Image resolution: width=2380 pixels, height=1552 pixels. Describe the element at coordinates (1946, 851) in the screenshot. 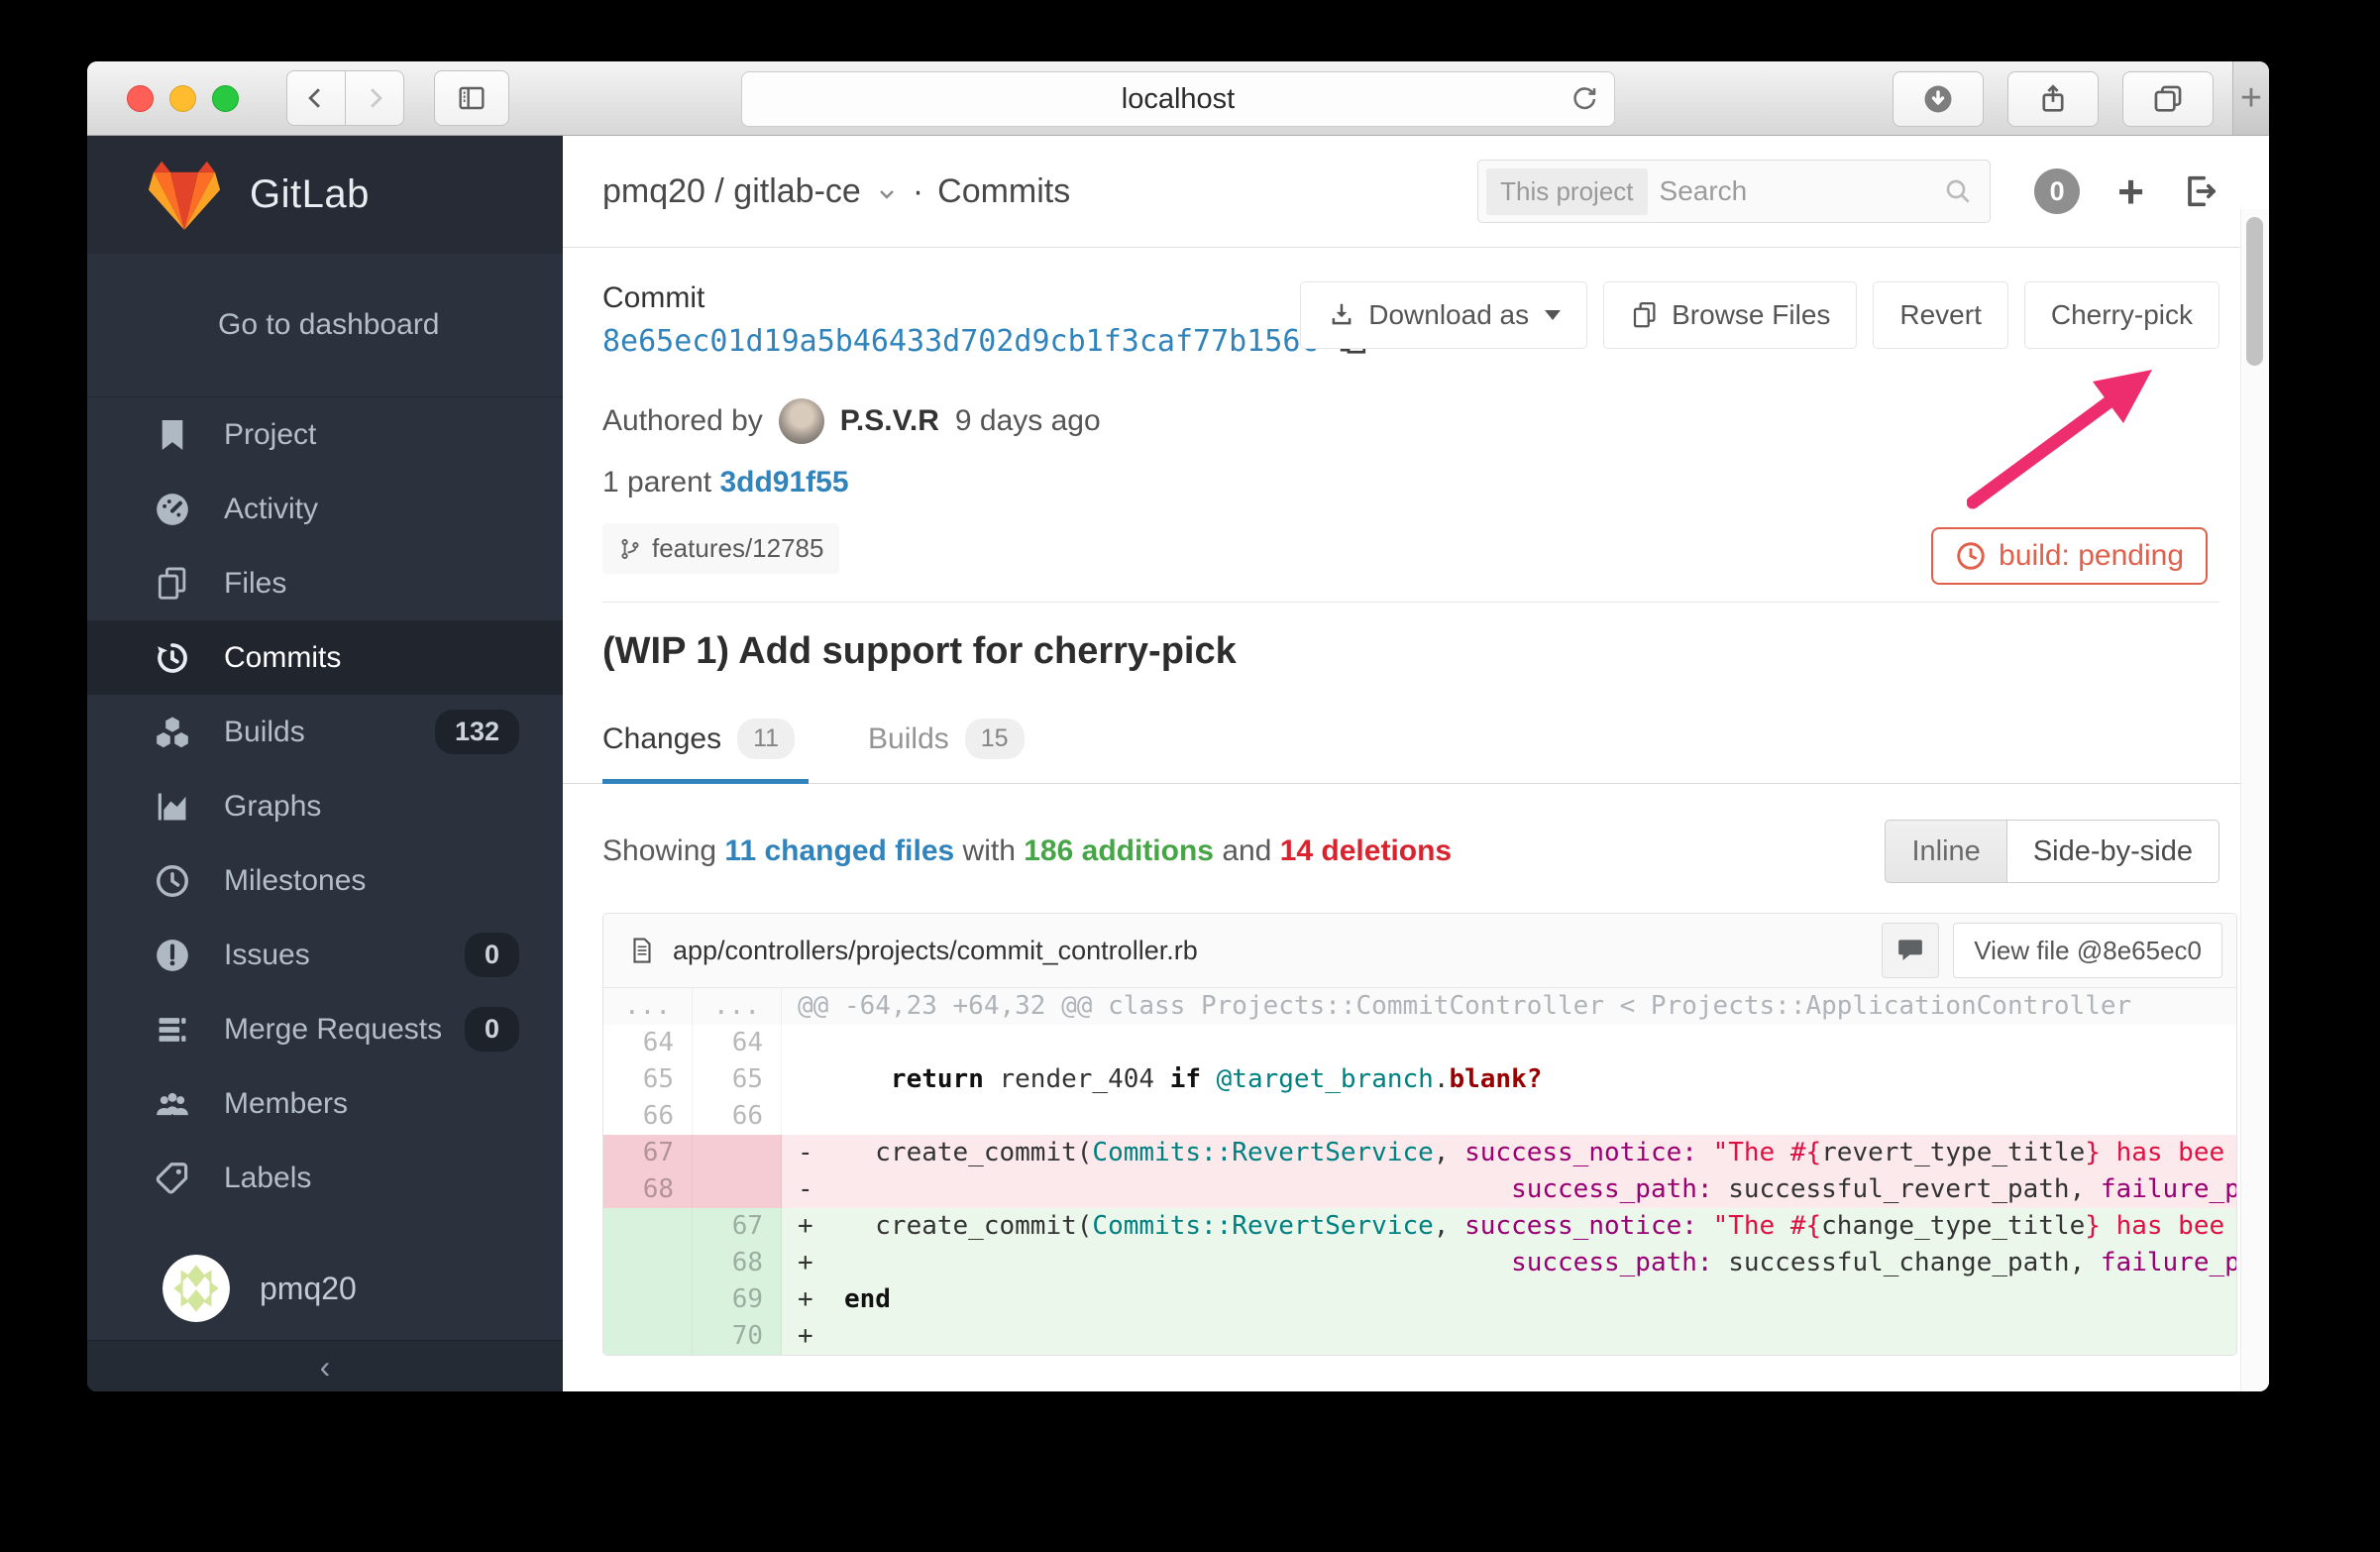

I see `inline-toggle-button: Inline` at that location.